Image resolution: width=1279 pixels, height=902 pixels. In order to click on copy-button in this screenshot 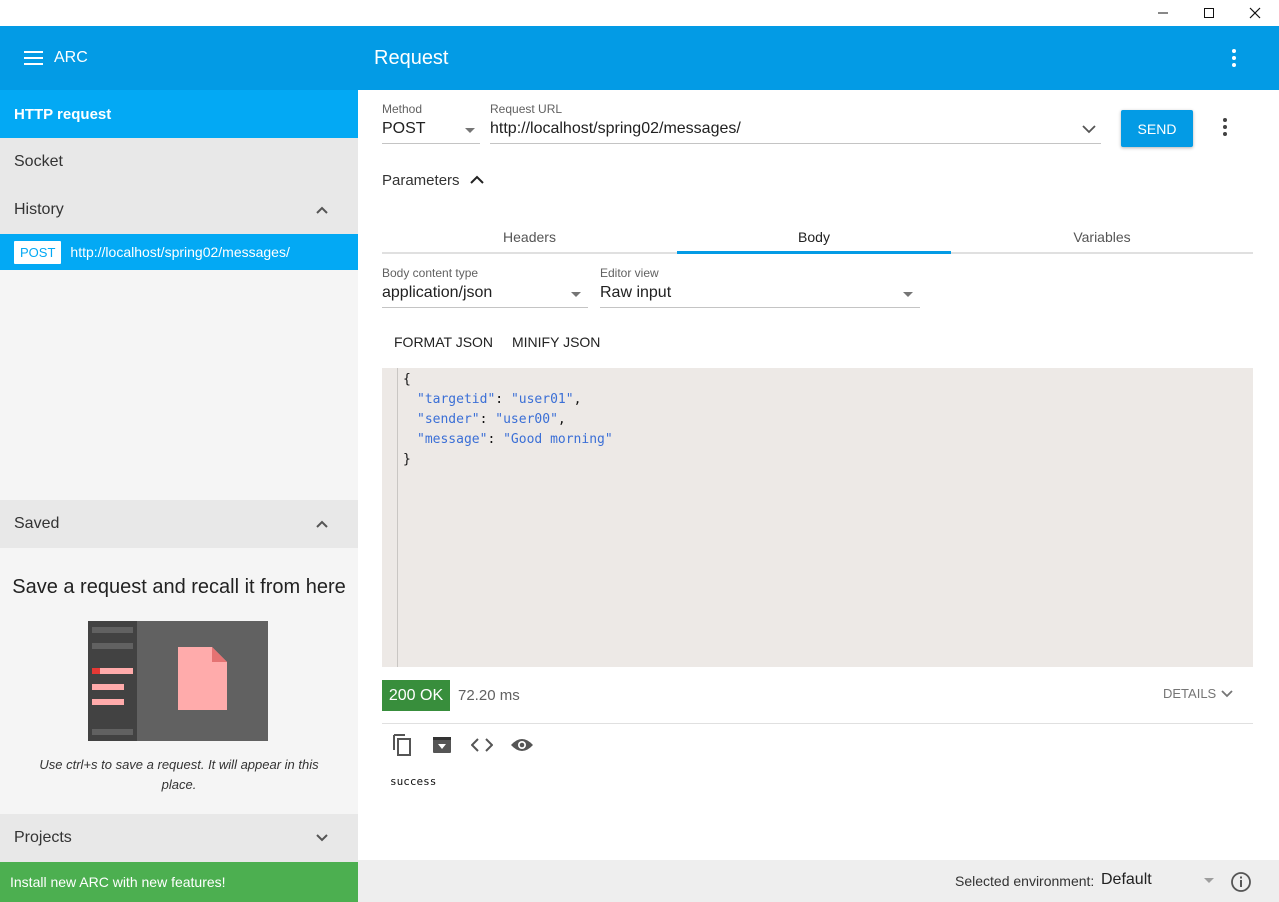, I will do `click(402, 745)`.